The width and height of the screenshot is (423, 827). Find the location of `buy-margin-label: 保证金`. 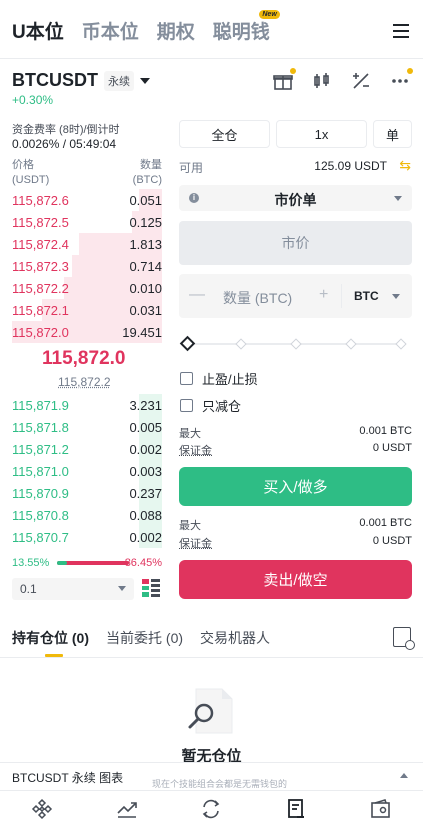

buy-margin-label: 保证金 is located at coordinates (195, 450).